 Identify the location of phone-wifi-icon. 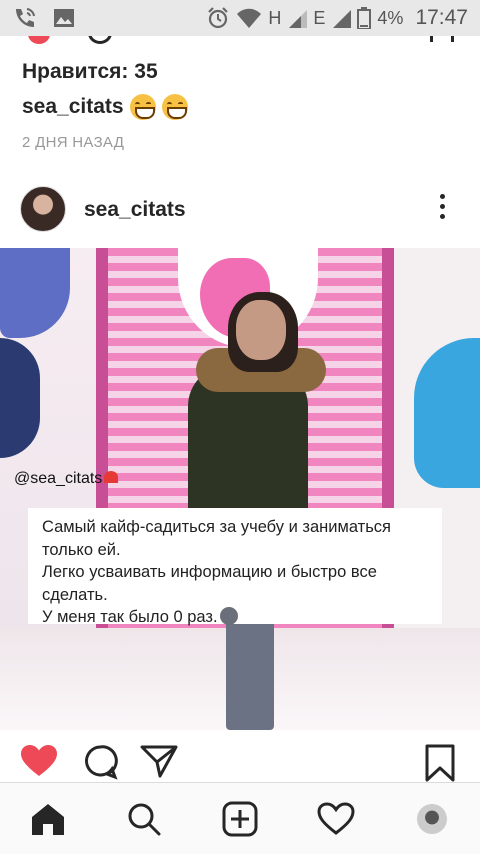
(25, 18).